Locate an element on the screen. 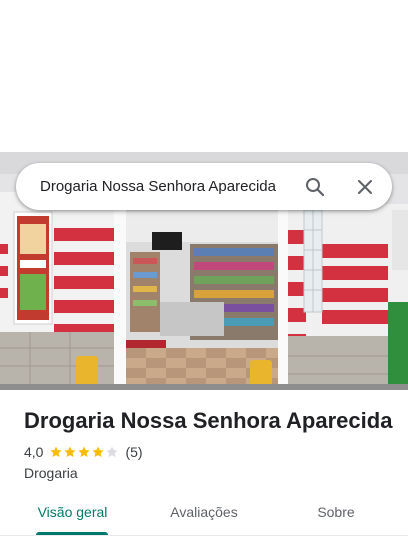  search-bar: Drogaria Nossa Senhora Aparecida is located at coordinates (204, 186).